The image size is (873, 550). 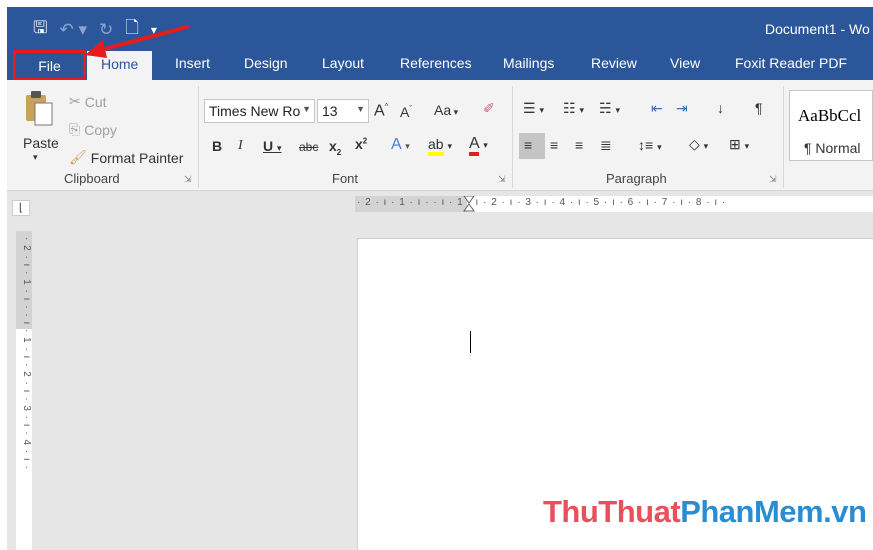 What do you see at coordinates (650, 145) in the screenshot?
I see `line-spacing-icon: ↕≡ ▾` at bounding box center [650, 145].